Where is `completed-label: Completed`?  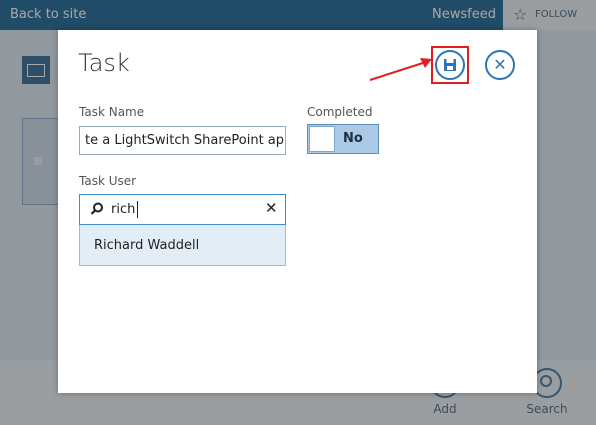 completed-label: Completed is located at coordinates (340, 112).